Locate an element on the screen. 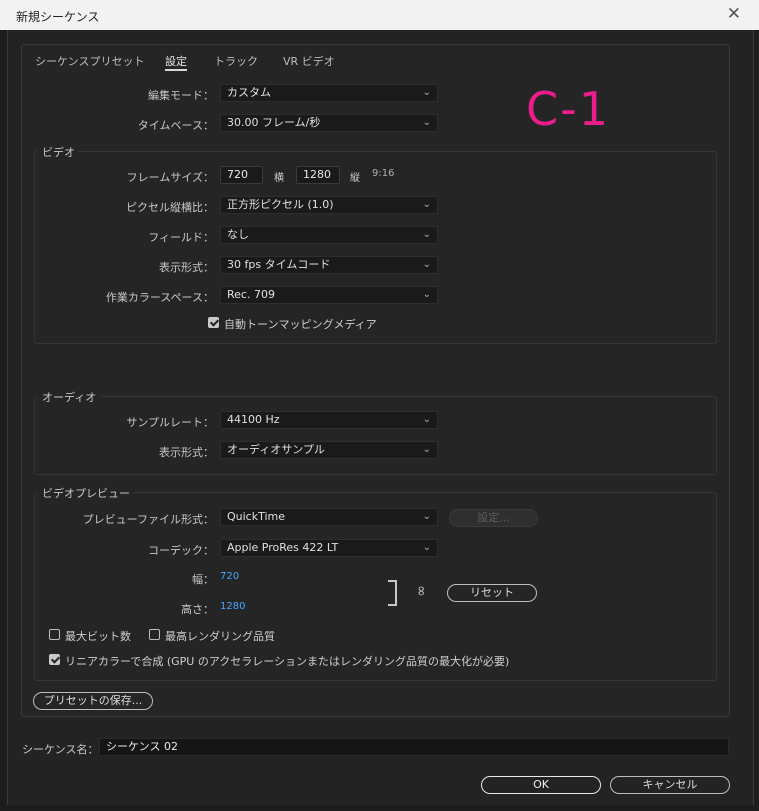  timebase-select: 30.00 フレーム/秒 ⌄ is located at coordinates (329, 123).